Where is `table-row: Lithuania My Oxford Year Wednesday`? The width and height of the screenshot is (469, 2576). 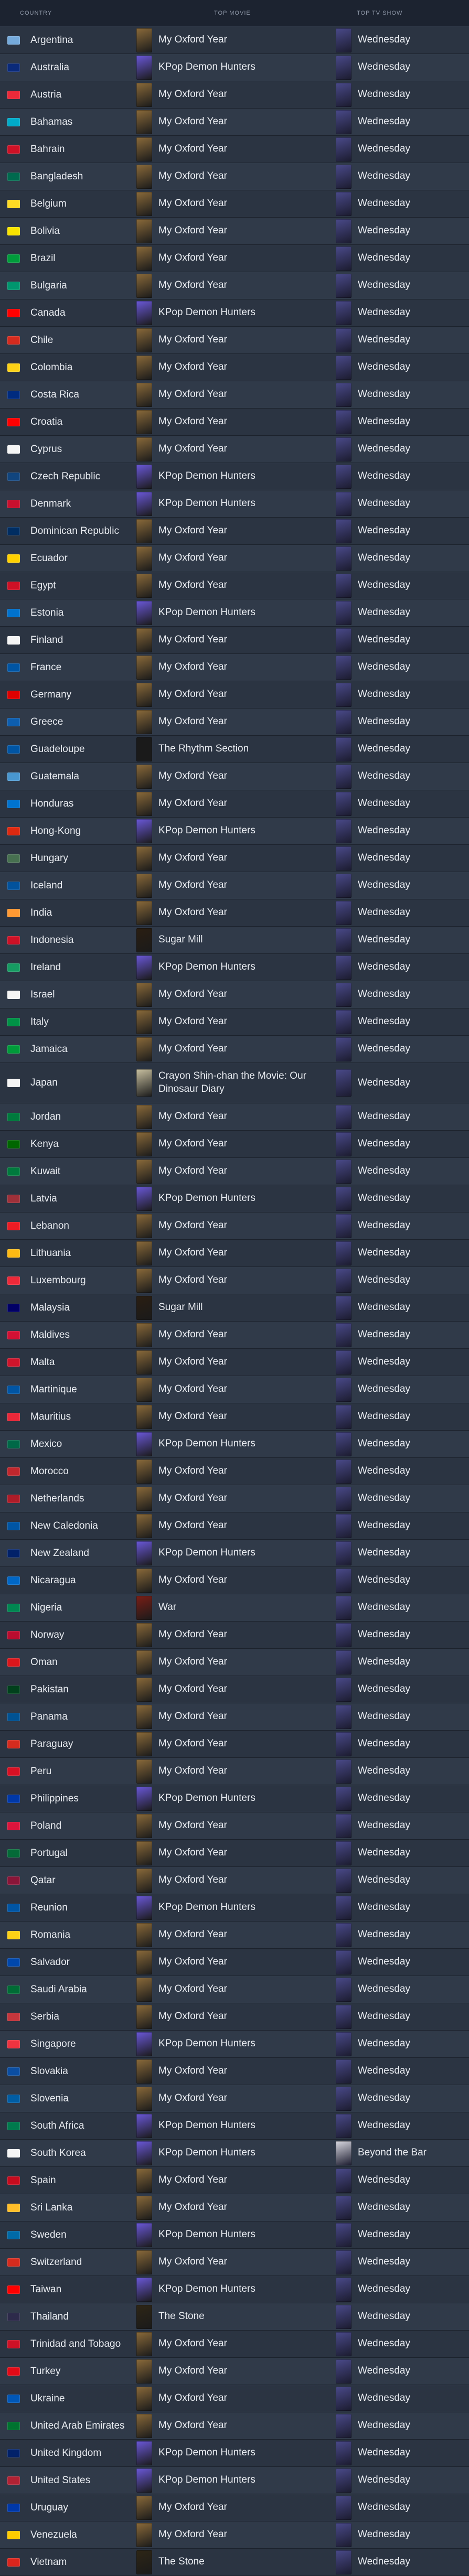
table-row: Lithuania My Oxford Year Wednesday is located at coordinates (235, 1253).